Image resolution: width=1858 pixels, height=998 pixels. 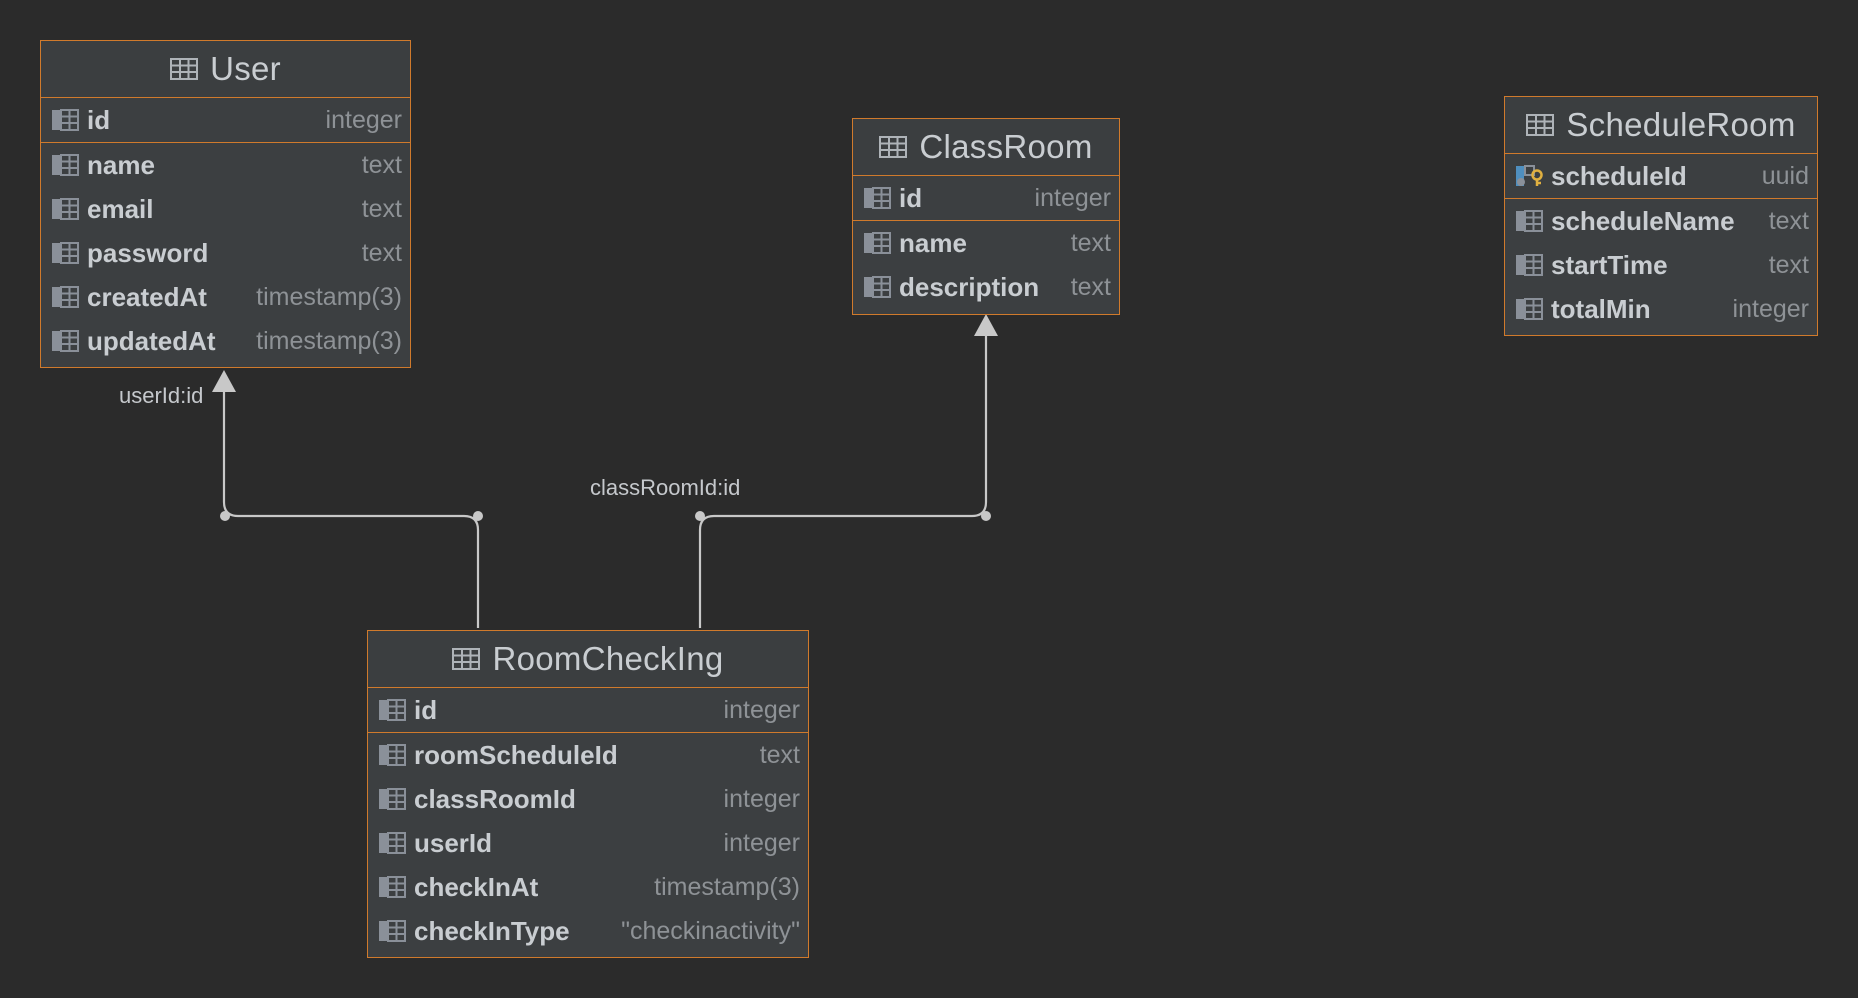 What do you see at coordinates (710, 930) in the screenshot?
I see `column-type: "checkinactivity"` at bounding box center [710, 930].